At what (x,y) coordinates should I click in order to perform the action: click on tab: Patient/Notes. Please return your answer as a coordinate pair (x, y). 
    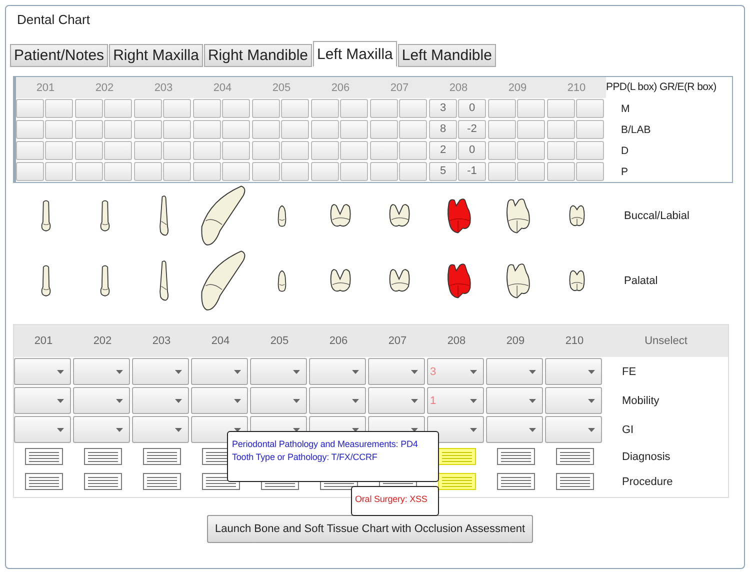
    Looking at the image, I should click on (59, 55).